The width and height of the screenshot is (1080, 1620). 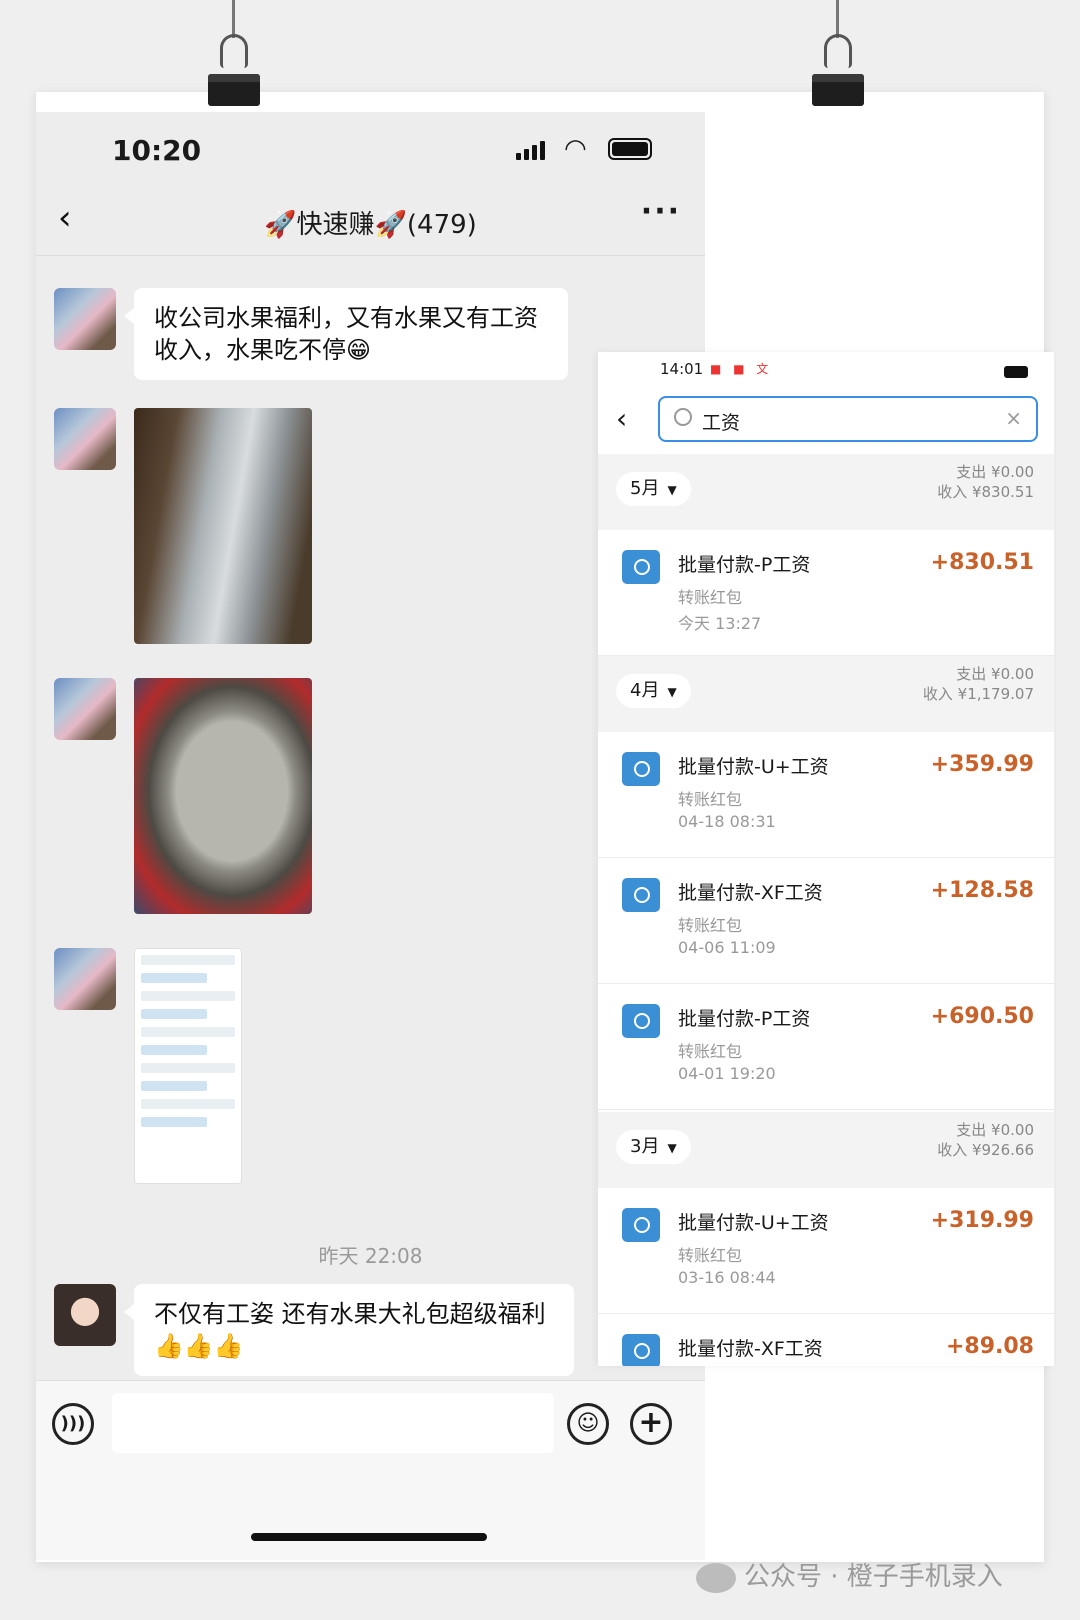 I want to click on status-time: 14:01, so click(x=682, y=369).